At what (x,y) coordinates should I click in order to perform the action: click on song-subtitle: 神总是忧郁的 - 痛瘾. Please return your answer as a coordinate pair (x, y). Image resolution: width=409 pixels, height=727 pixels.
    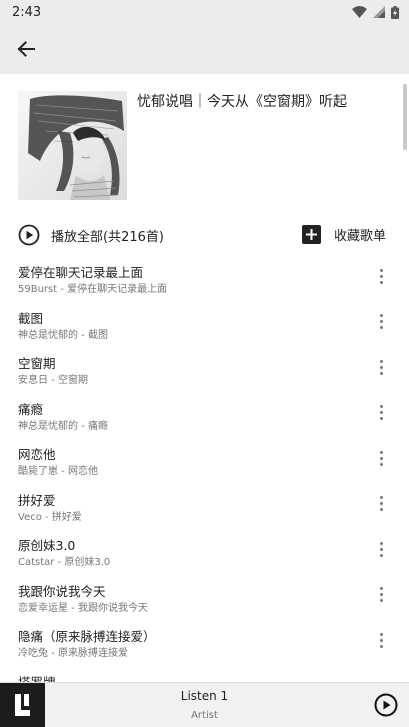
    Looking at the image, I should click on (63, 426).